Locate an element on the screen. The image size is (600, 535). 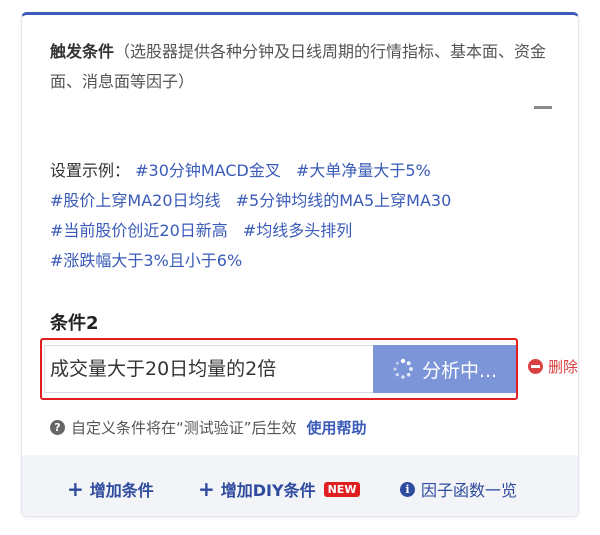
delete-button: 删除 is located at coordinates (553, 366).